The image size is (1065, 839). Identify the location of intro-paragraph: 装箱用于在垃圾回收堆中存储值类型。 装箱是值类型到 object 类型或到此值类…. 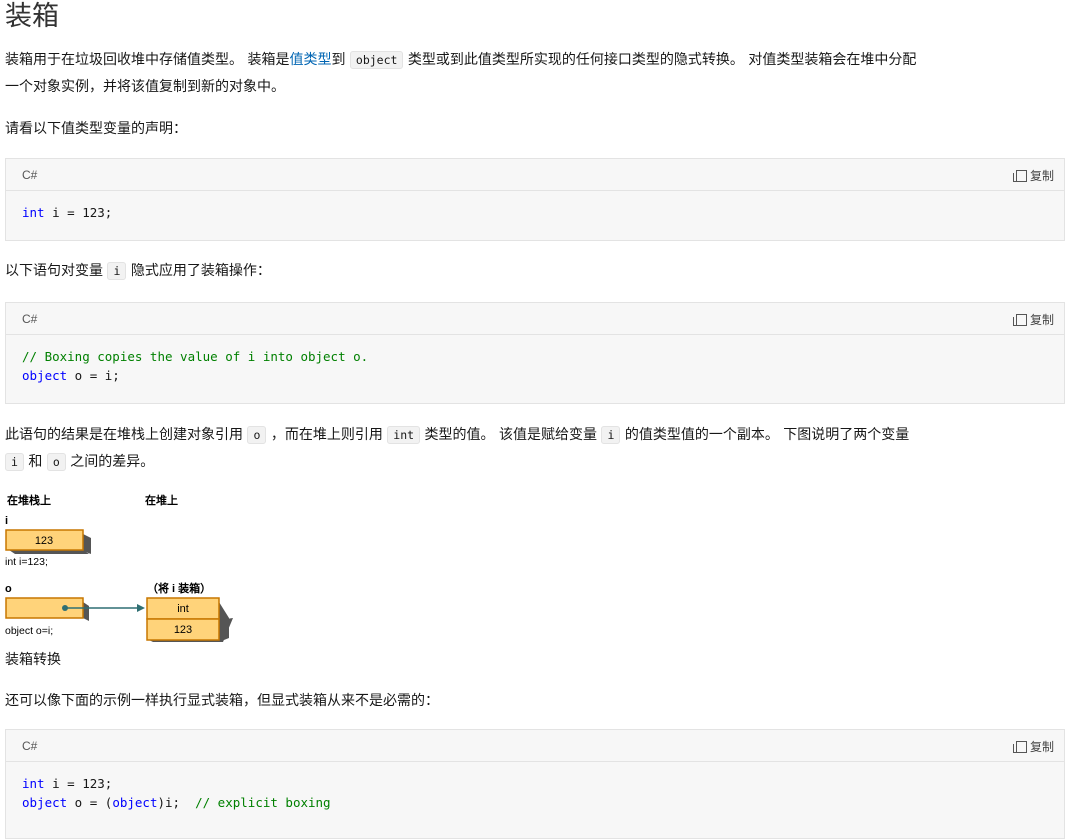
(535, 74).